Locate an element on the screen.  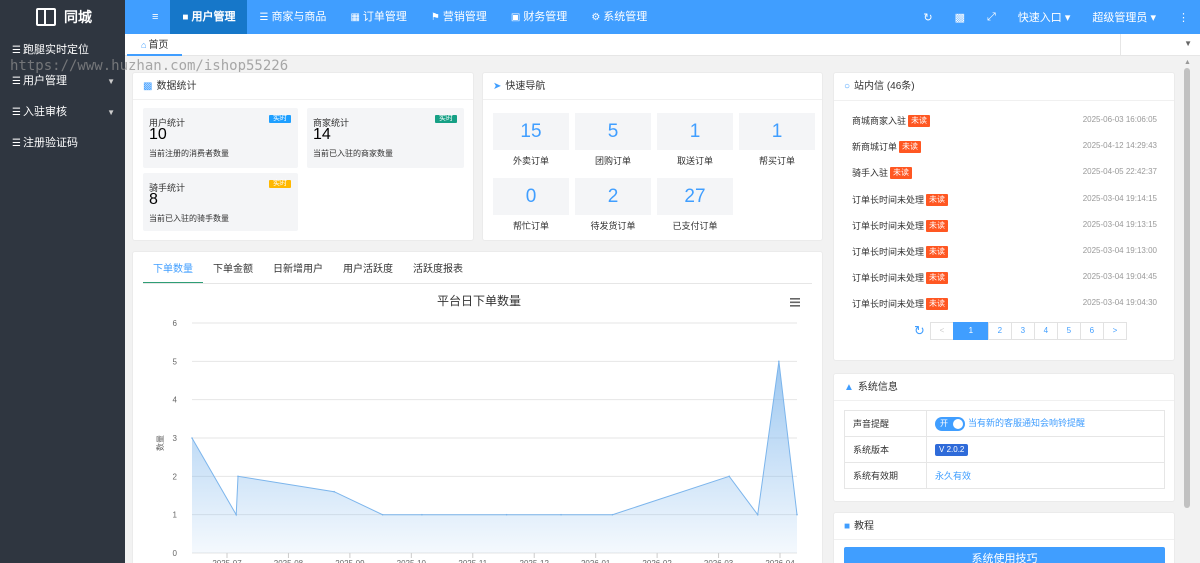
admin-dropdown: 超级管理员 ▾ is located at coordinates (1124, 17).